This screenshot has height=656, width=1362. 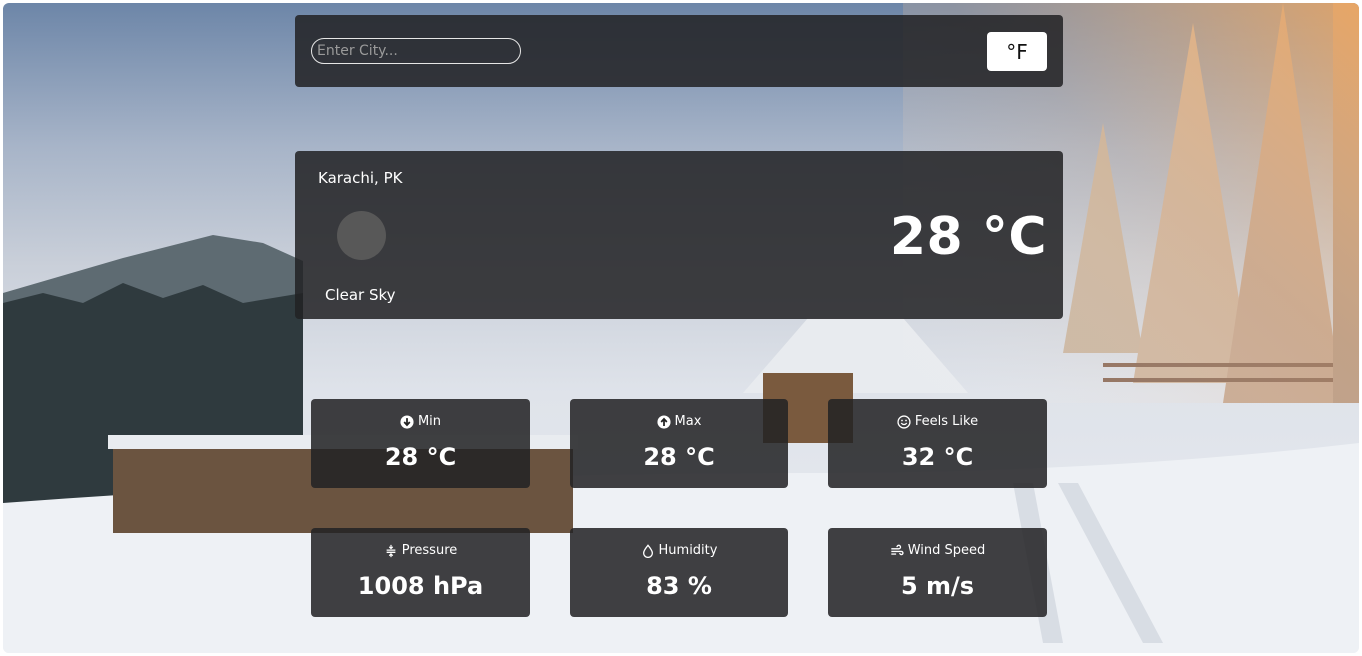 What do you see at coordinates (688, 421) in the screenshot?
I see `stat-label: Max` at bounding box center [688, 421].